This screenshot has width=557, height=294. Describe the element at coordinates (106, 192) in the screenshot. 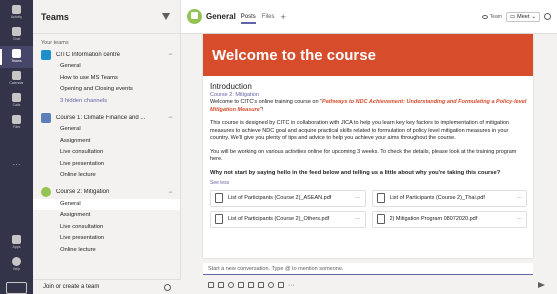

I see `team-course-2: Course 2: Mitigation ···` at that location.